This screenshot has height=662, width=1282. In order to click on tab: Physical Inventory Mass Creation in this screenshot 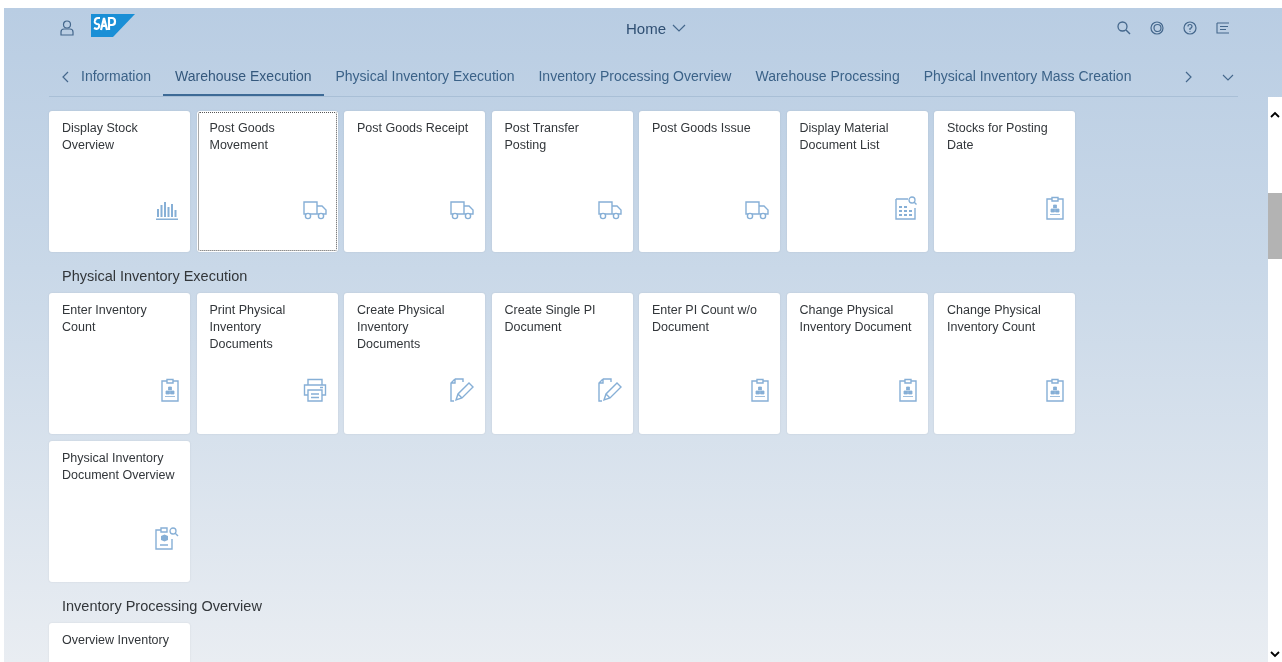, I will do `click(1027, 77)`.